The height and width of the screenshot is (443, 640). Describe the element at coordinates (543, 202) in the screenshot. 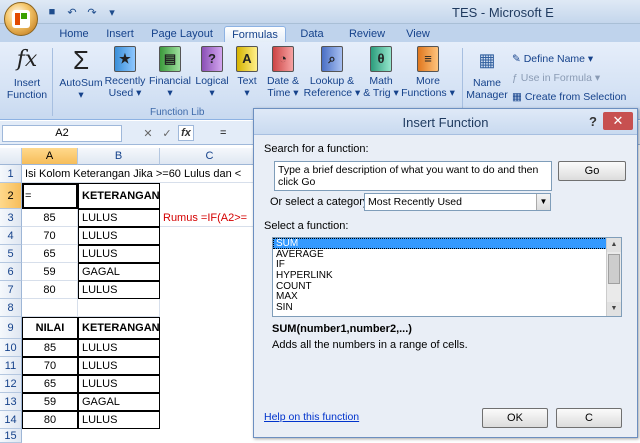

I see `chevron-down-icon: ▼` at that location.